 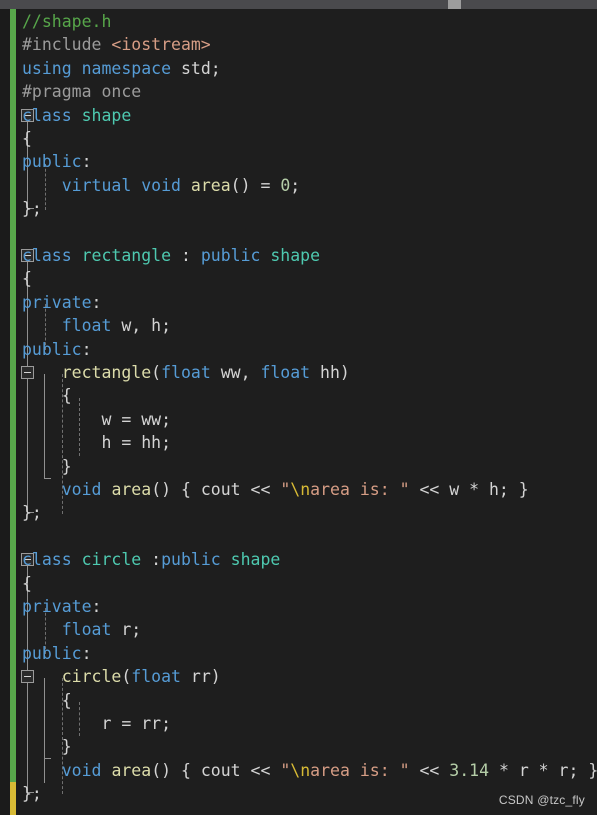 What do you see at coordinates (215, 677) in the screenshot?
I see `token-punc: )` at bounding box center [215, 677].